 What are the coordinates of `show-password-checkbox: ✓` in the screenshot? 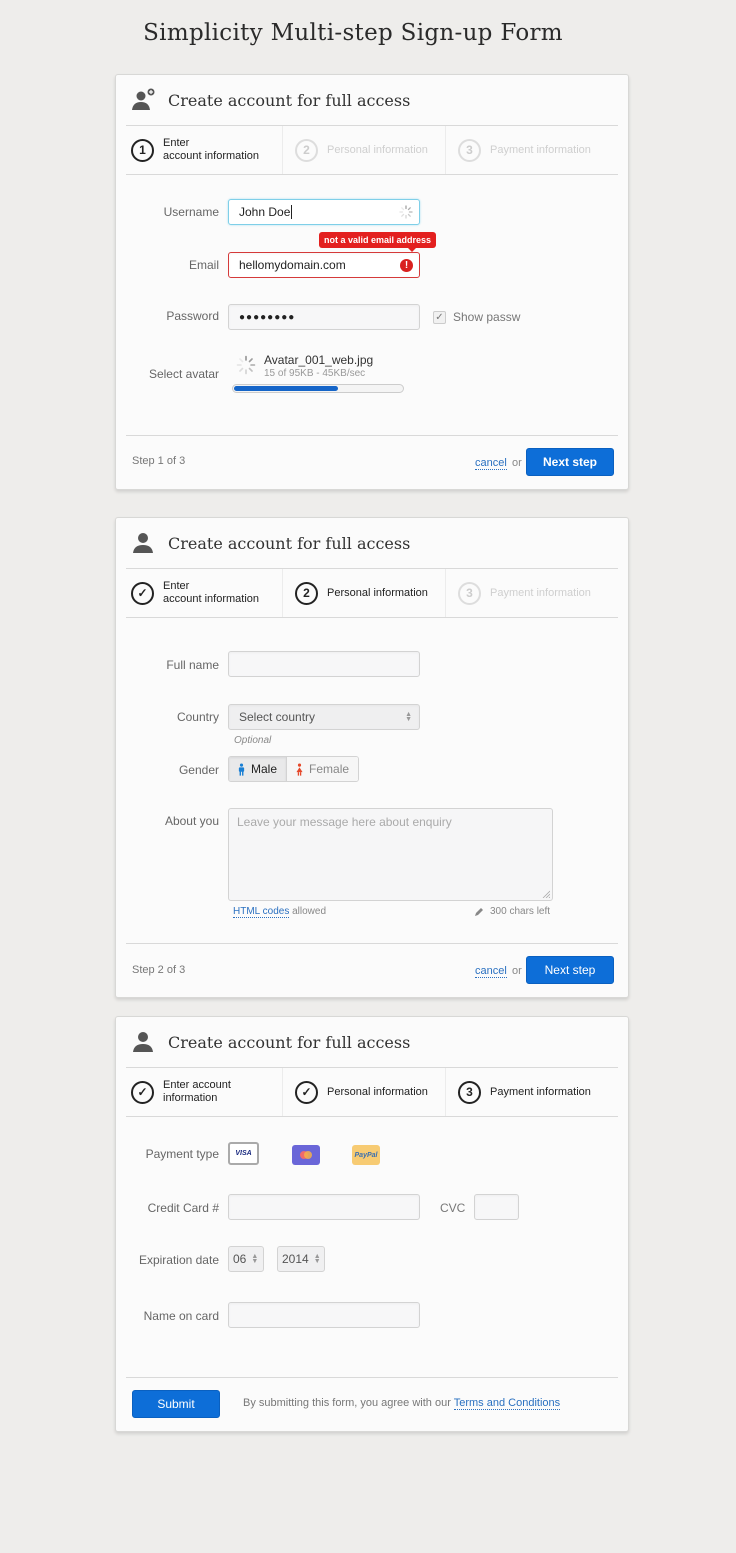 It's located at (439, 317).